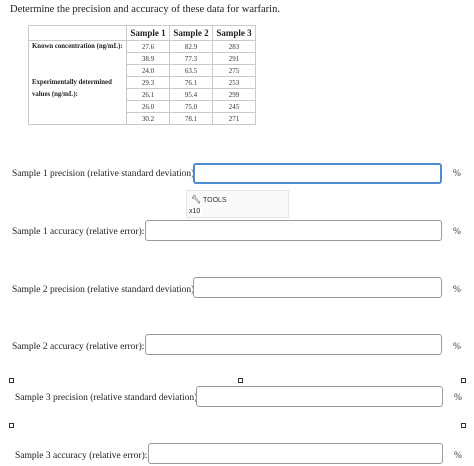 The image size is (474, 466). What do you see at coordinates (317, 287) in the screenshot?
I see `sample-2-precision-input` at bounding box center [317, 287].